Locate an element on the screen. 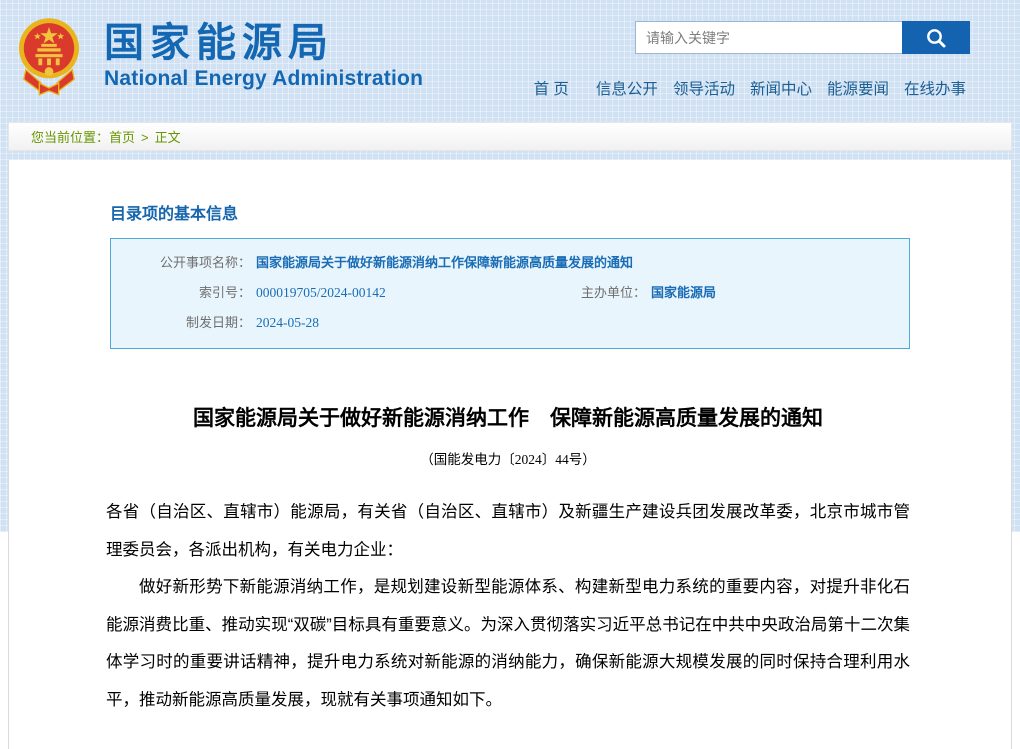 The width and height of the screenshot is (1020, 749). national-emblem-icon is located at coordinates (49, 57).